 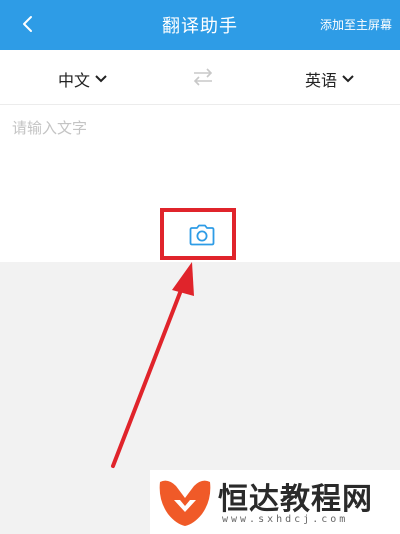 I want to click on camera-button, so click(x=202, y=235).